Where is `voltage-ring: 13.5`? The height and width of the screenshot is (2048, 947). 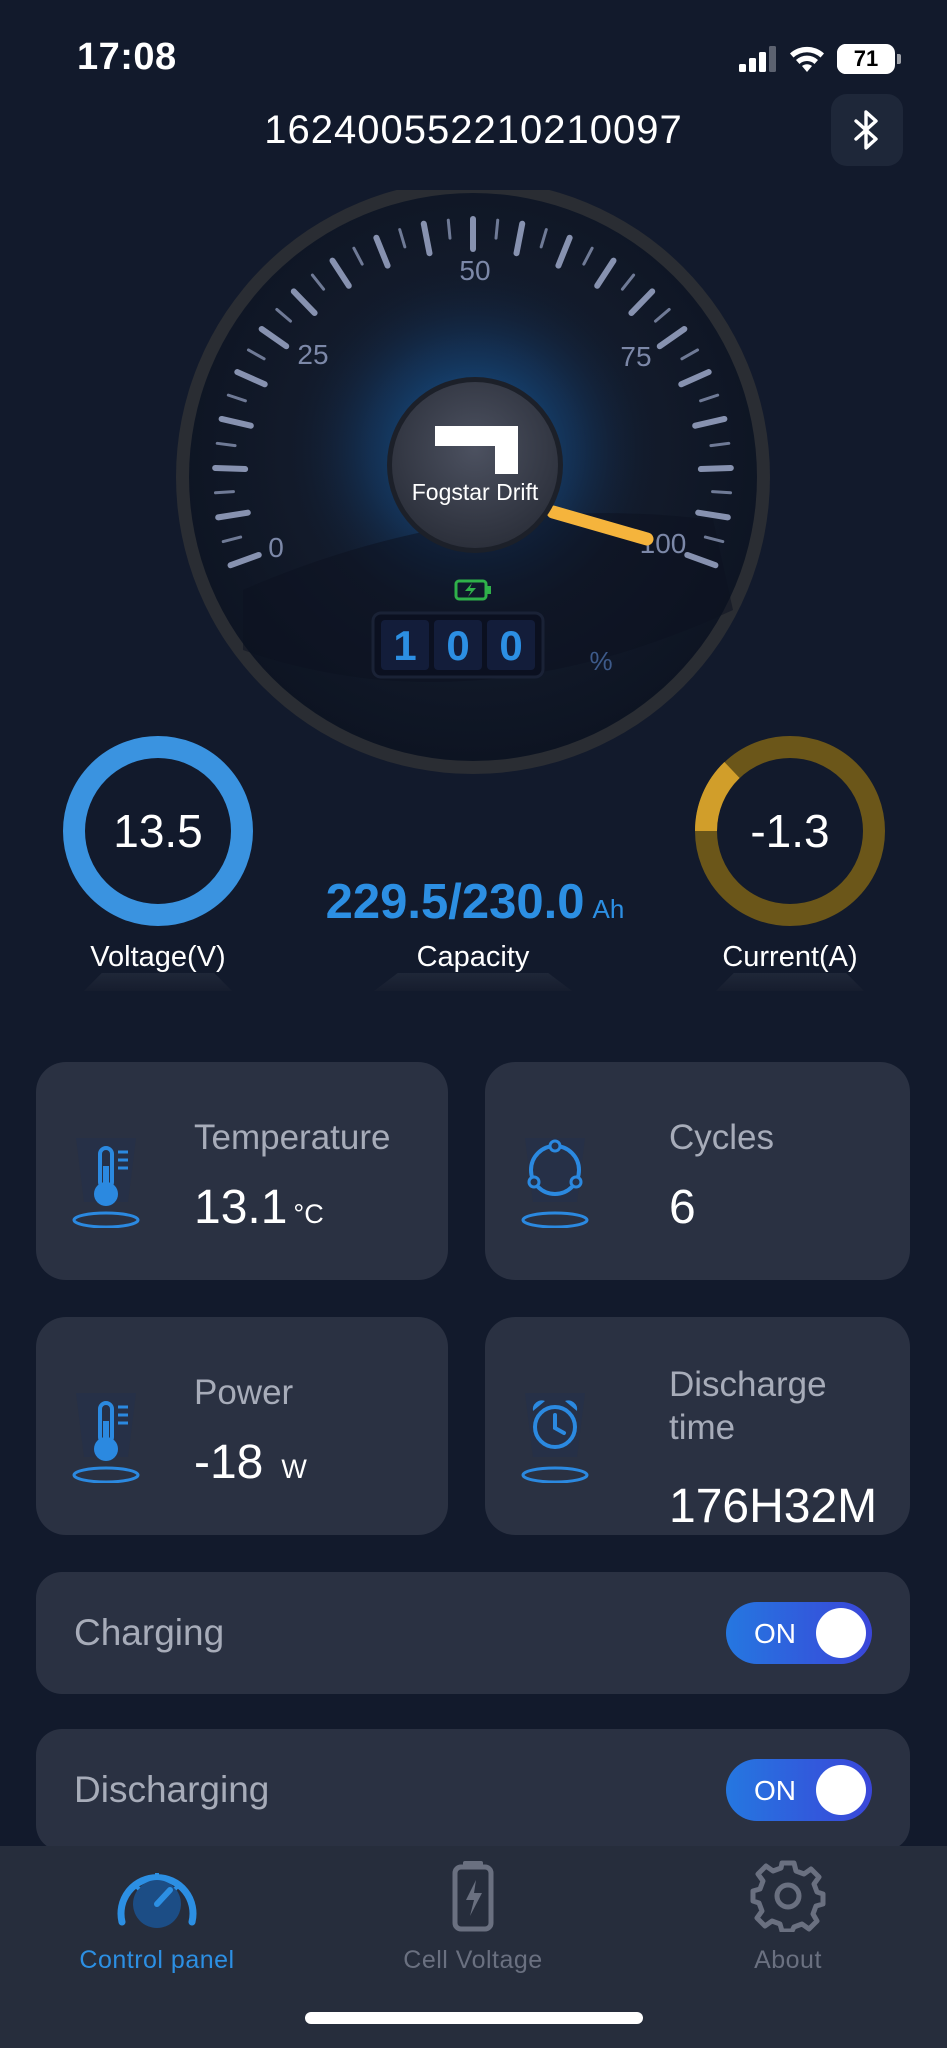
voltage-ring: 13.5 is located at coordinates (158, 831).